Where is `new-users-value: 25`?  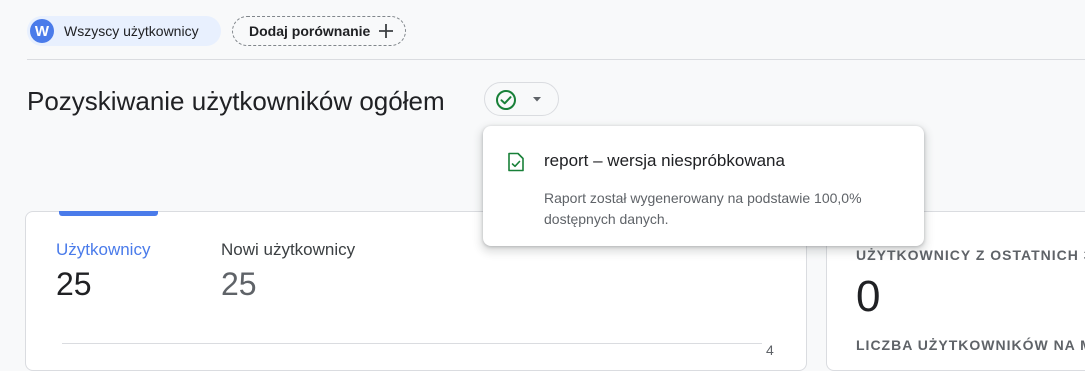
new-users-value: 25 is located at coordinates (239, 284).